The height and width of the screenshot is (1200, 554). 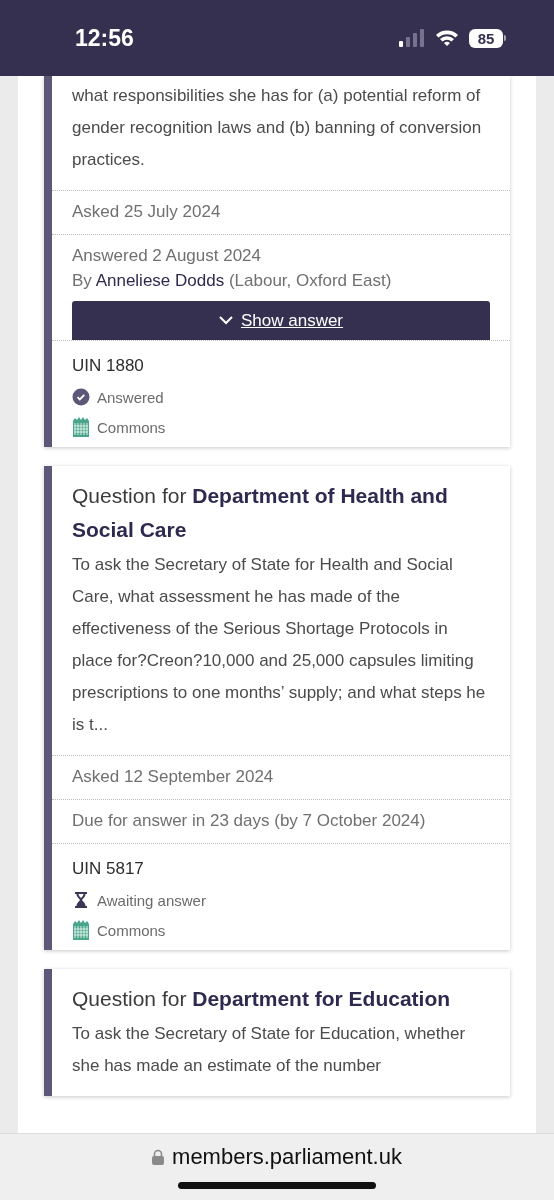 What do you see at coordinates (281, 320) in the screenshot?
I see `show-answer-button: Show answer` at bounding box center [281, 320].